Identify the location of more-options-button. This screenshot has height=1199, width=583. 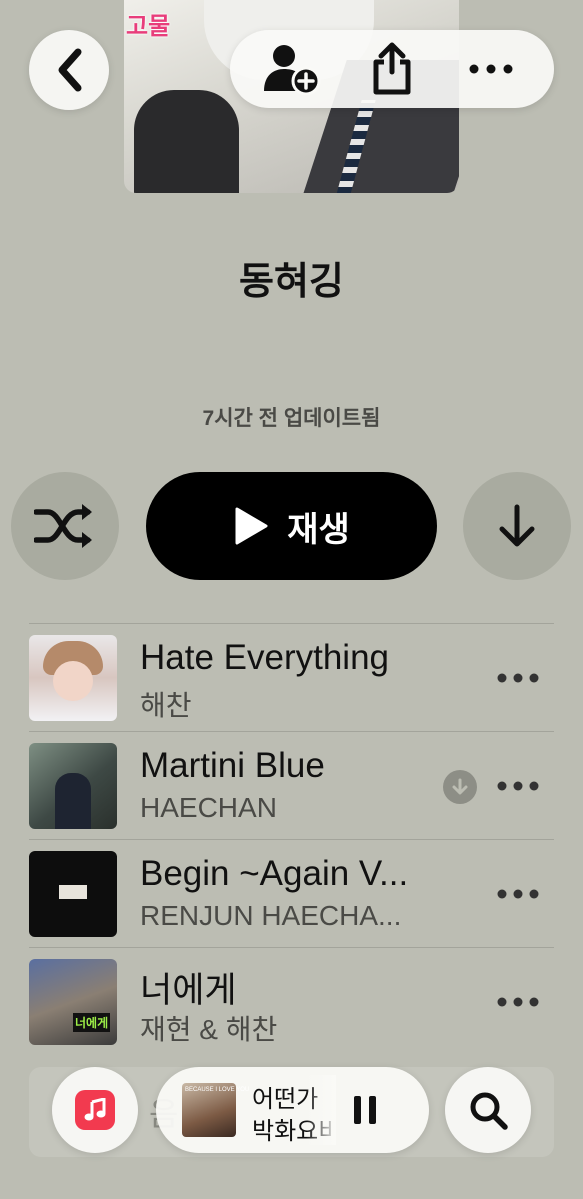
(491, 69).